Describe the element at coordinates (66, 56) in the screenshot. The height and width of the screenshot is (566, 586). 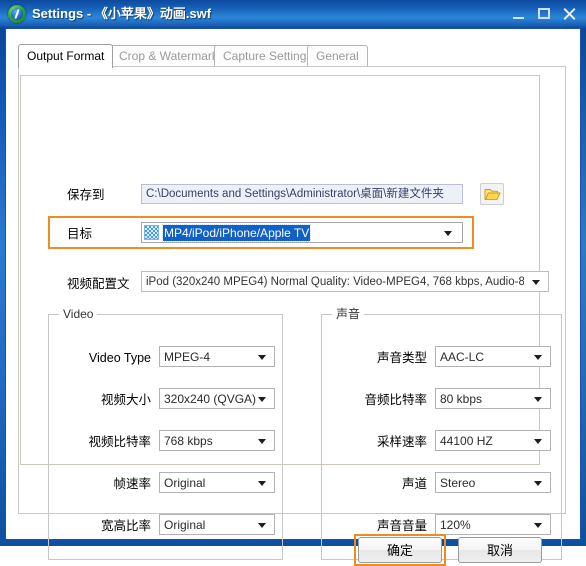
I see `tab-output-format: Output Format` at that location.